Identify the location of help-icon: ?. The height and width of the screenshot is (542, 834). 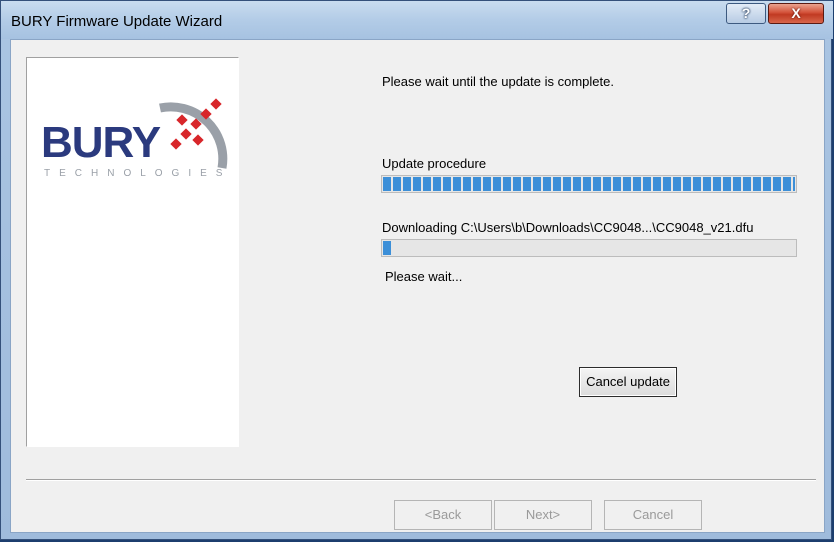
(746, 13).